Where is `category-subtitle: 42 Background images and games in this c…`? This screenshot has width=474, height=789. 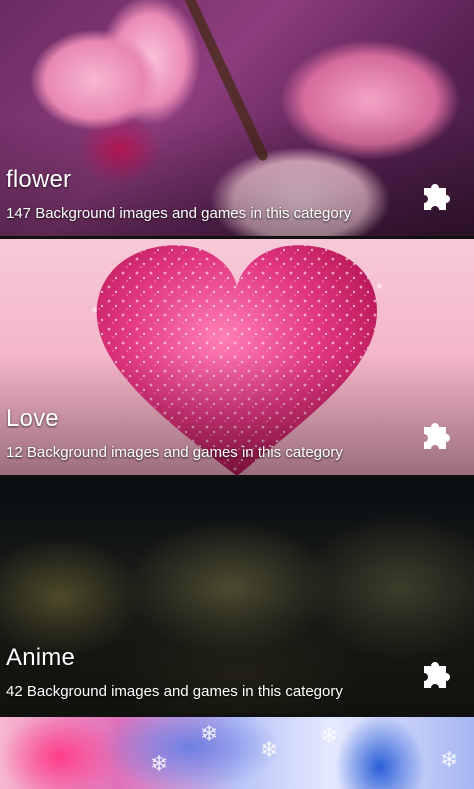
category-subtitle: 42 Background images and games in this c… is located at coordinates (174, 691).